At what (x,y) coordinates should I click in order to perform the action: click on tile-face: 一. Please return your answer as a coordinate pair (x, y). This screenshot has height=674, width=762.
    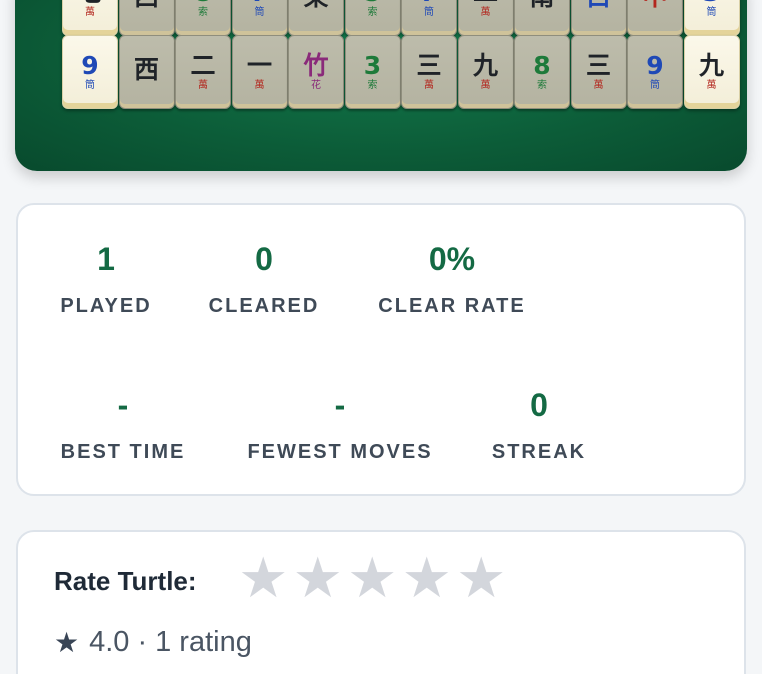
    Looking at the image, I should click on (259, 65).